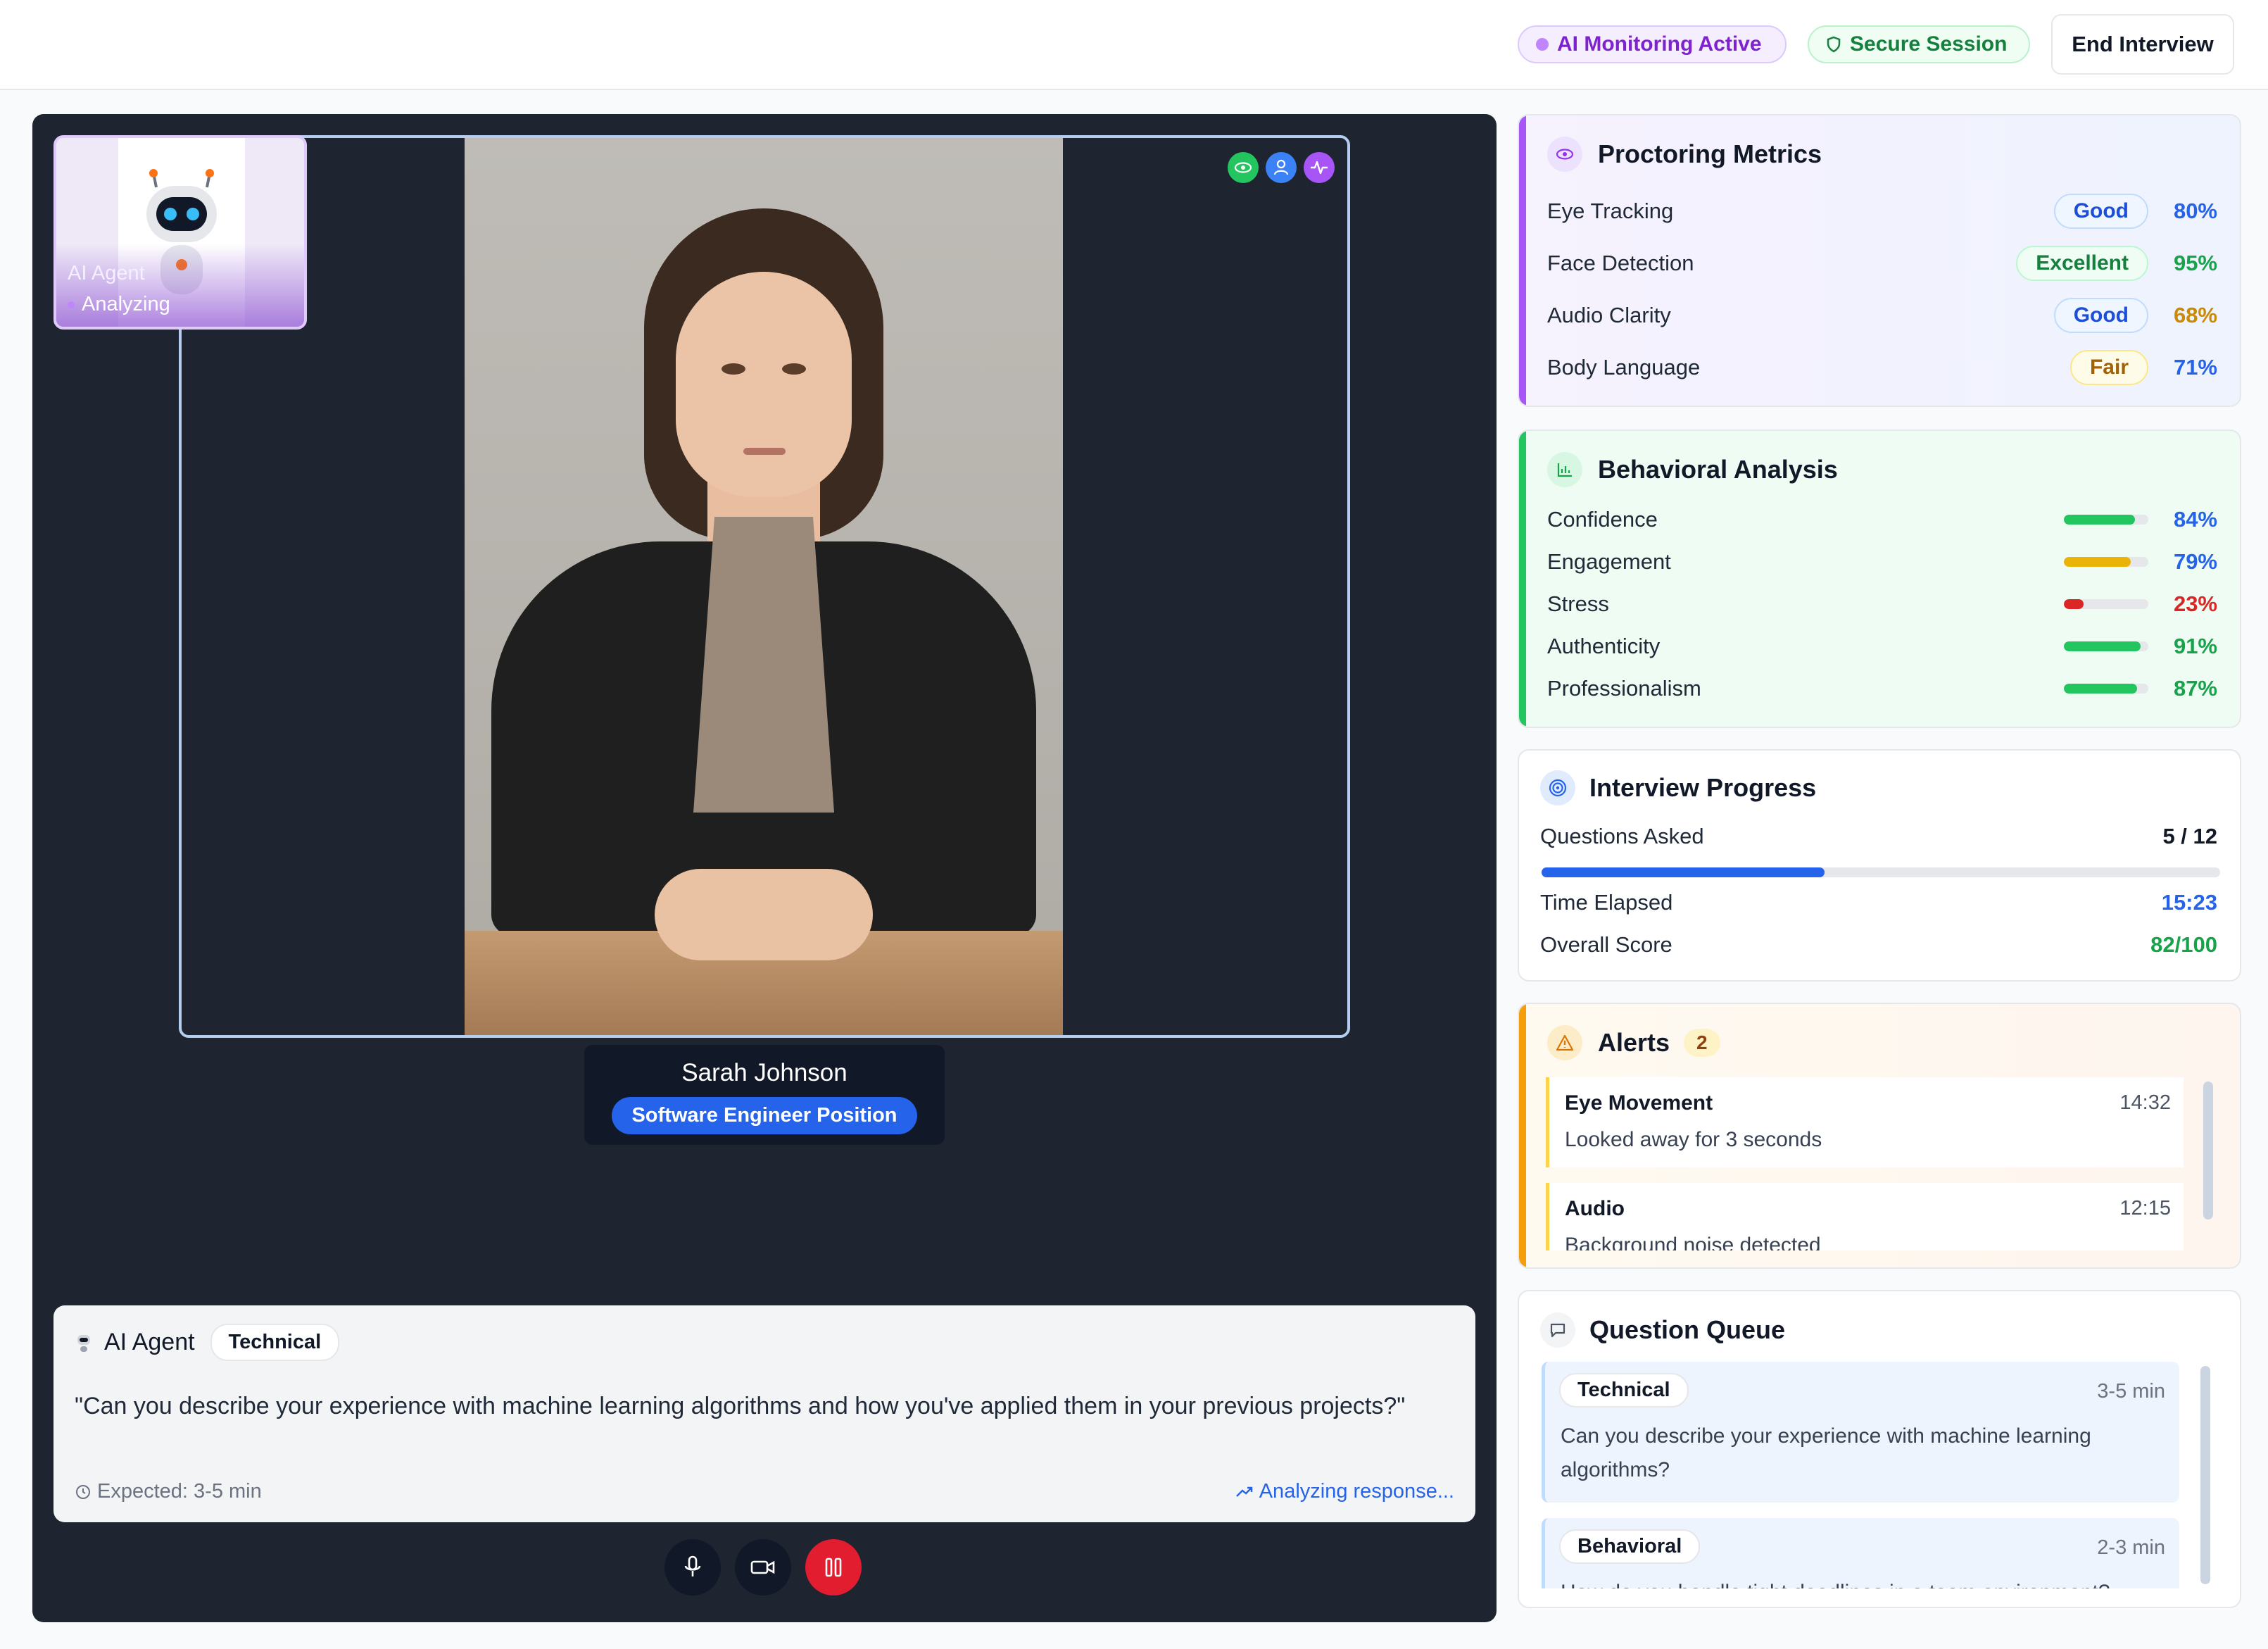  I want to click on call-controls, so click(763, 1567).